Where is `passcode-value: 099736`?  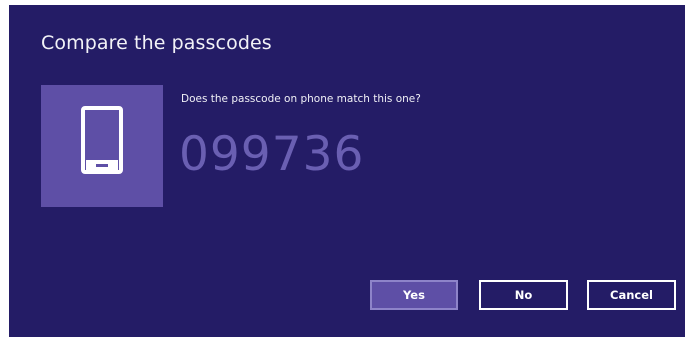
passcode-value: 099736 is located at coordinates (272, 154).